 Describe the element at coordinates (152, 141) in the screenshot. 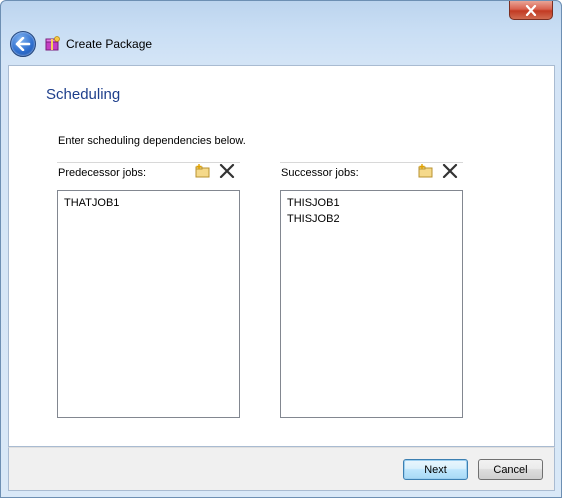

I see `intro-text: Enter scheduling dependencies below.` at that location.